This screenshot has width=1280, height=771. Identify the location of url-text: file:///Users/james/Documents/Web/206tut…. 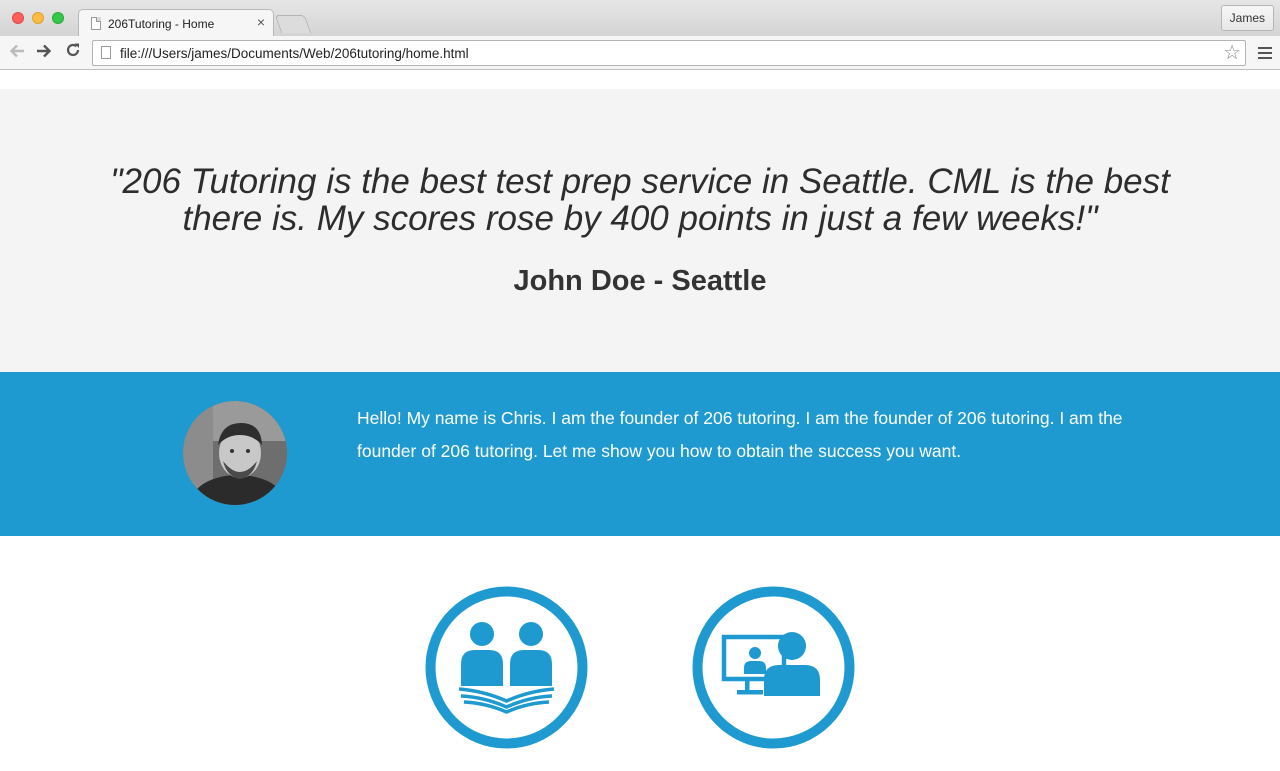
(294, 53).